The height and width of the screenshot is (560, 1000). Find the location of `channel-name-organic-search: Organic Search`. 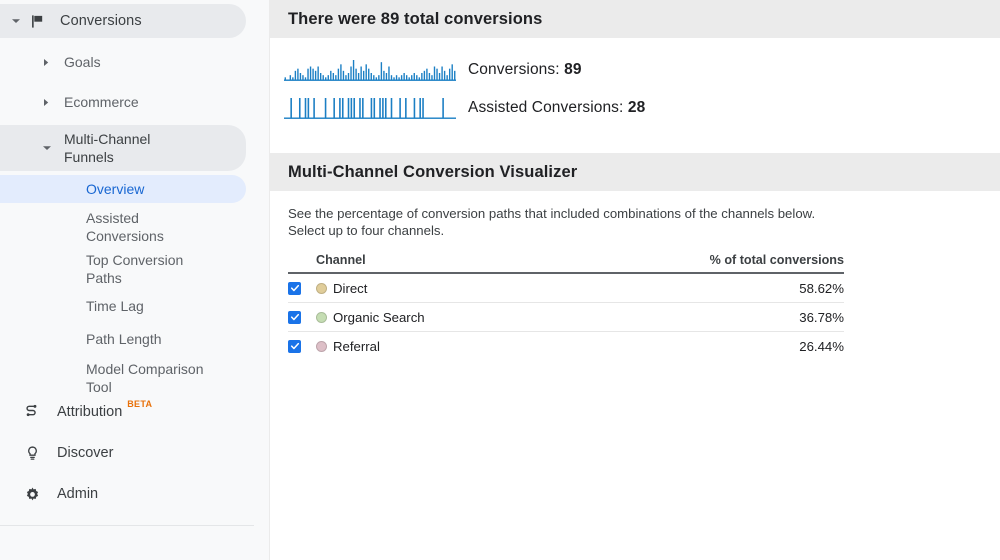

channel-name-organic-search: Organic Search is located at coordinates (379, 317).